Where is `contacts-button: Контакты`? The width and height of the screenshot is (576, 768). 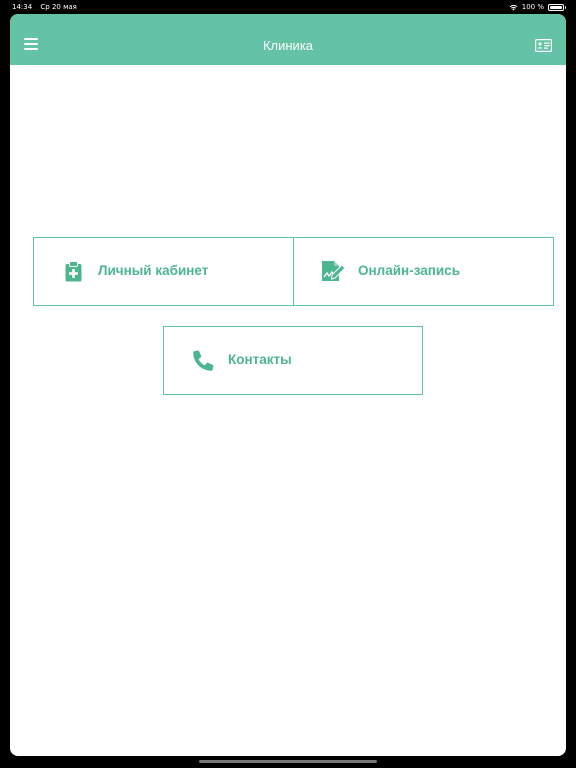
contacts-button: Контакты is located at coordinates (293, 360).